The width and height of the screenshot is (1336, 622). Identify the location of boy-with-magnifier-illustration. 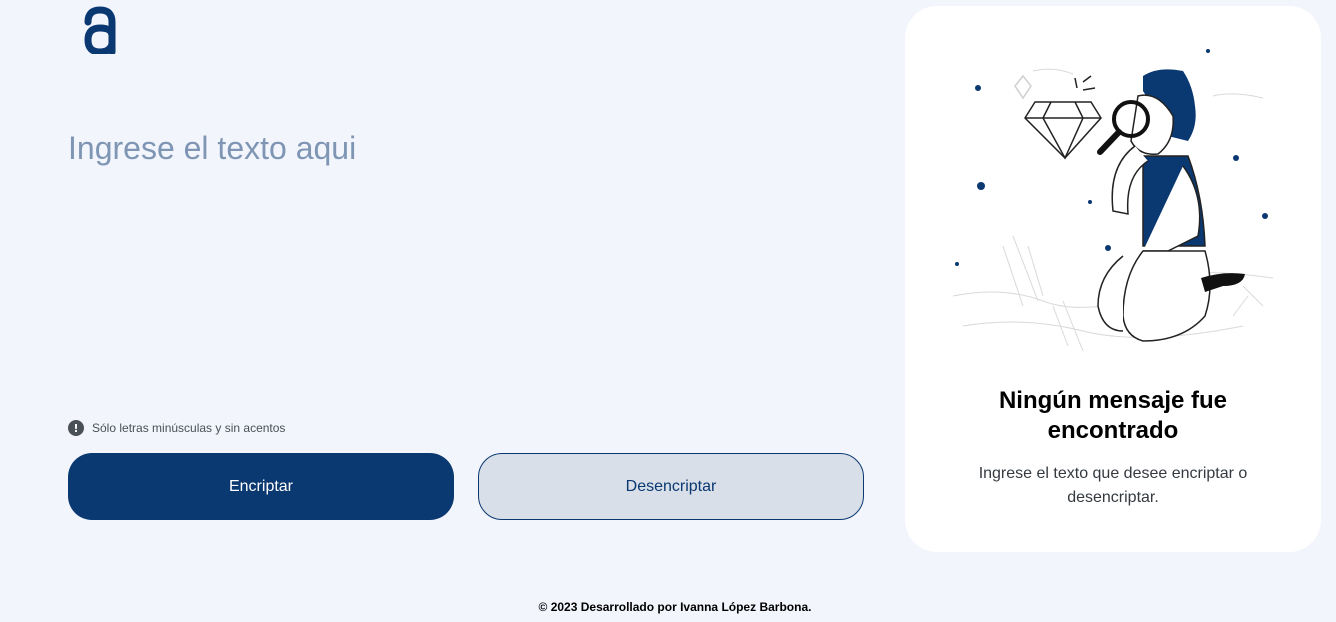
(1113, 200).